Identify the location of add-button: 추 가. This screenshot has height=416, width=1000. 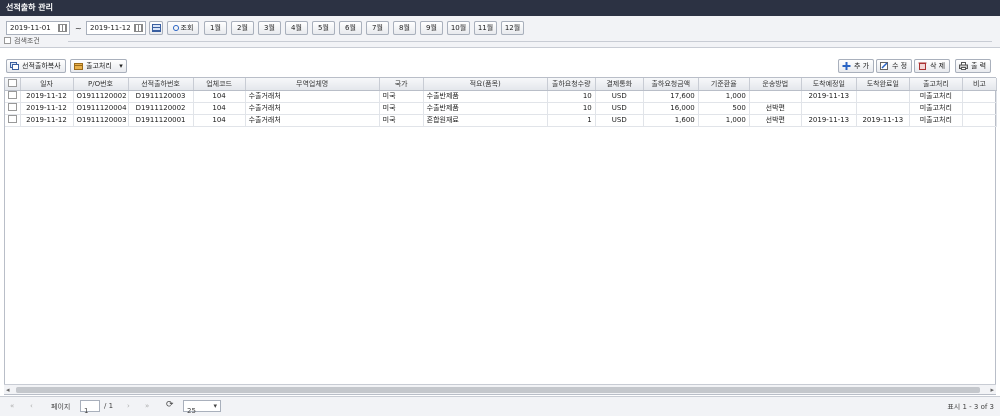
(856, 66).